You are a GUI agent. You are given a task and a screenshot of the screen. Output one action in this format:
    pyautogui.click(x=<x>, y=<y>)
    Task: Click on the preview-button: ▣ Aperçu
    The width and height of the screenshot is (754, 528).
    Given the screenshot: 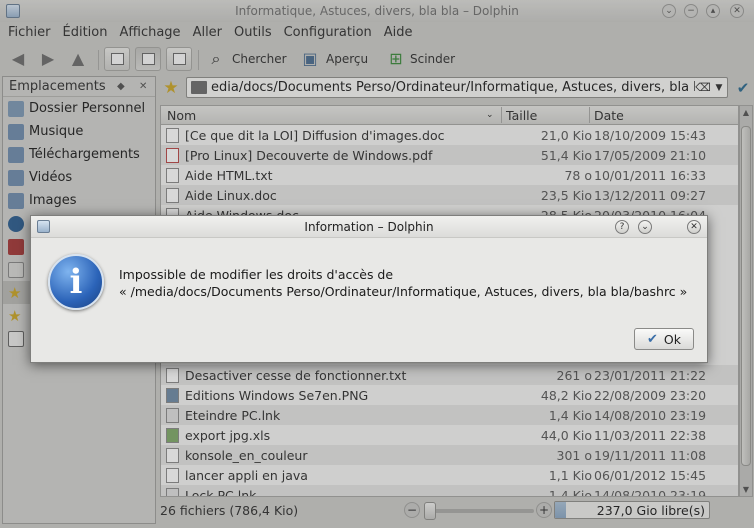 What is the action you would take?
    pyautogui.click(x=334, y=59)
    